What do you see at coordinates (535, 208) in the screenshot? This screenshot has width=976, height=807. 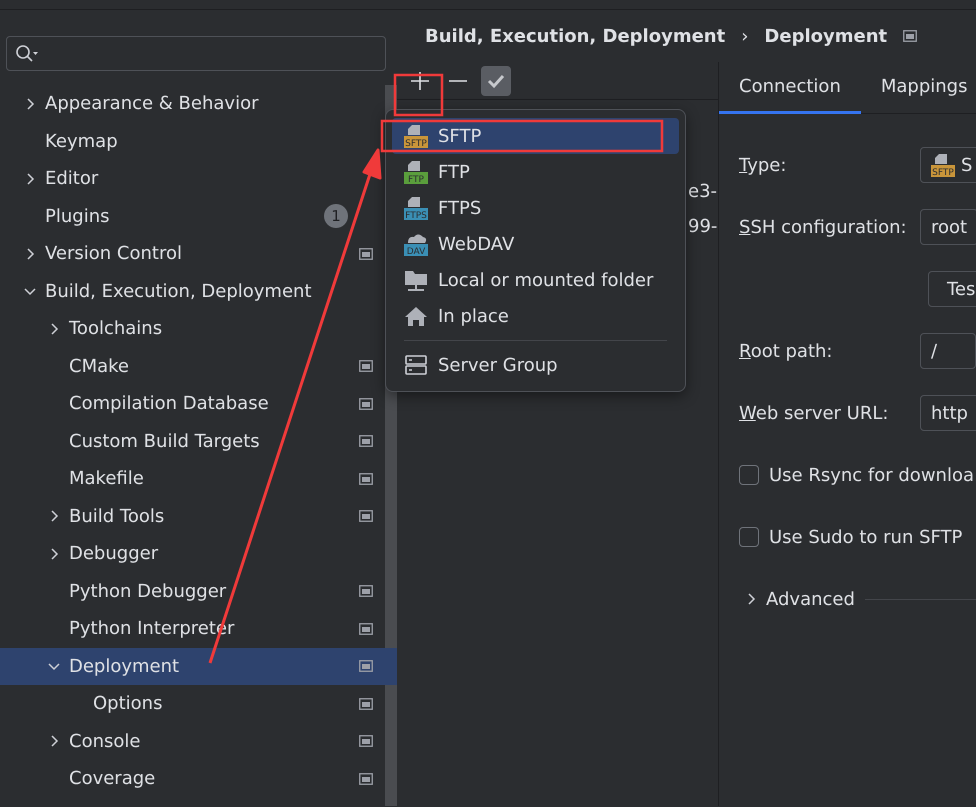 I see `menu-item: FTPS FTPS` at bounding box center [535, 208].